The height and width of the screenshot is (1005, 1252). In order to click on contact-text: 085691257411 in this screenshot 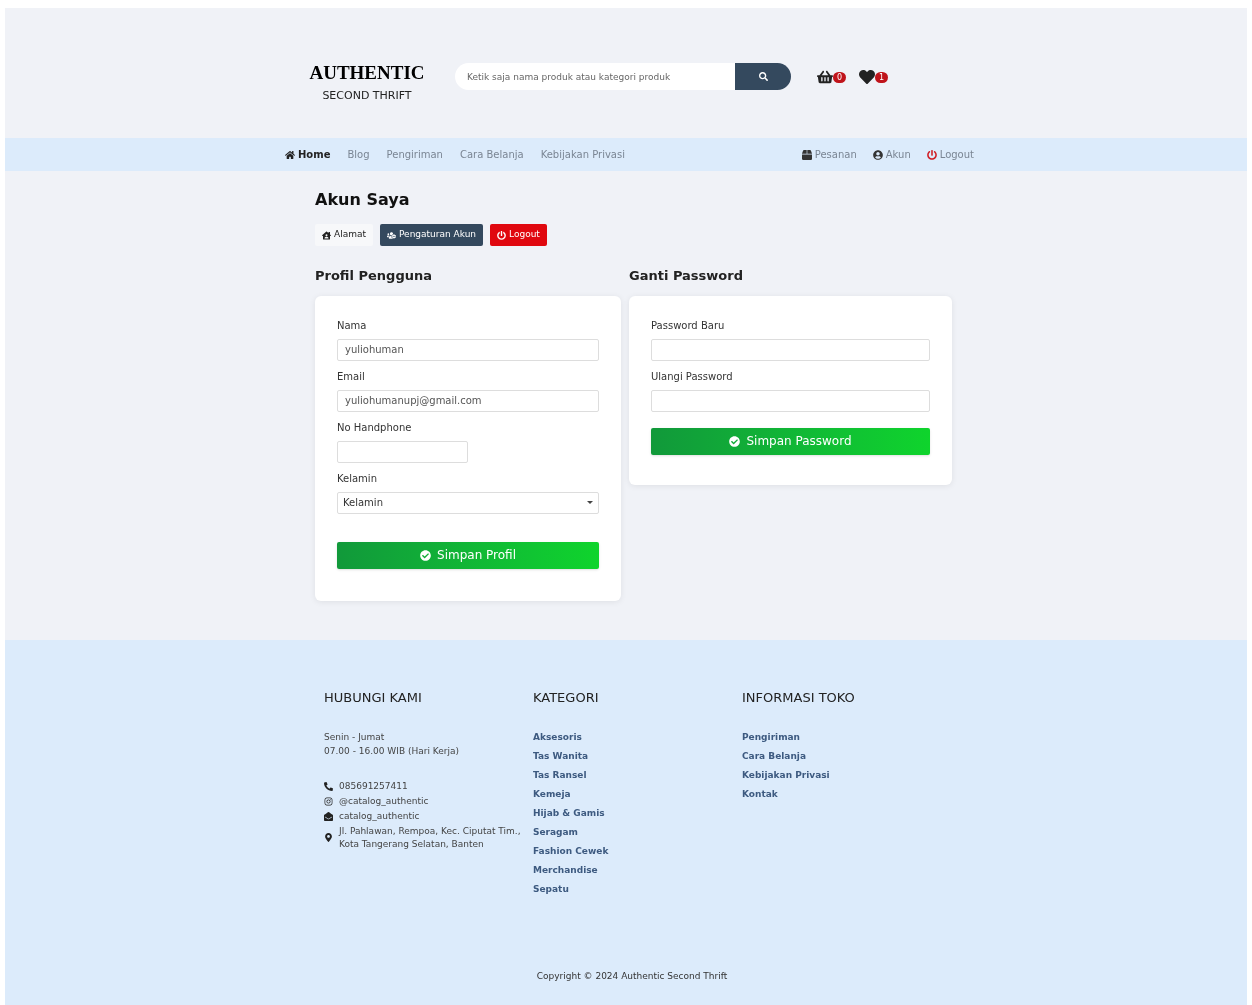, I will do `click(373, 786)`.